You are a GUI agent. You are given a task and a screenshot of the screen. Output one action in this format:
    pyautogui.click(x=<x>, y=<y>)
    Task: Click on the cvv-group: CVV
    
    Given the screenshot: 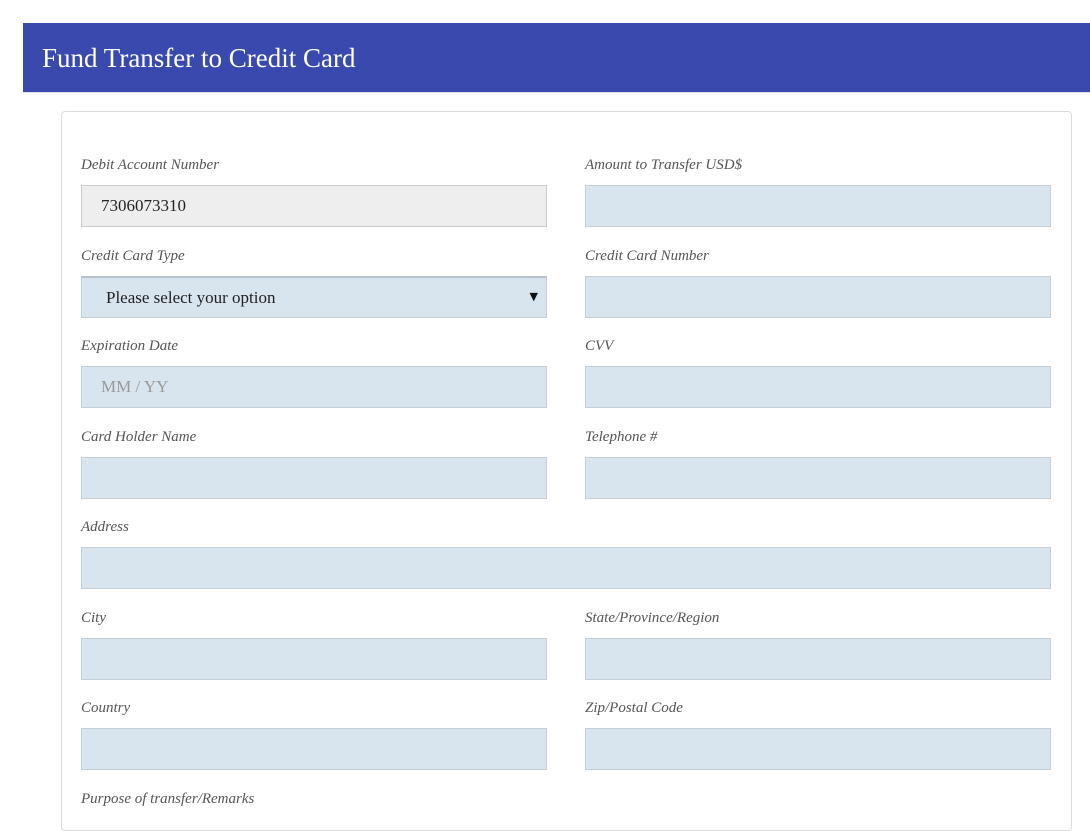 What is the action you would take?
    pyautogui.click(x=818, y=372)
    